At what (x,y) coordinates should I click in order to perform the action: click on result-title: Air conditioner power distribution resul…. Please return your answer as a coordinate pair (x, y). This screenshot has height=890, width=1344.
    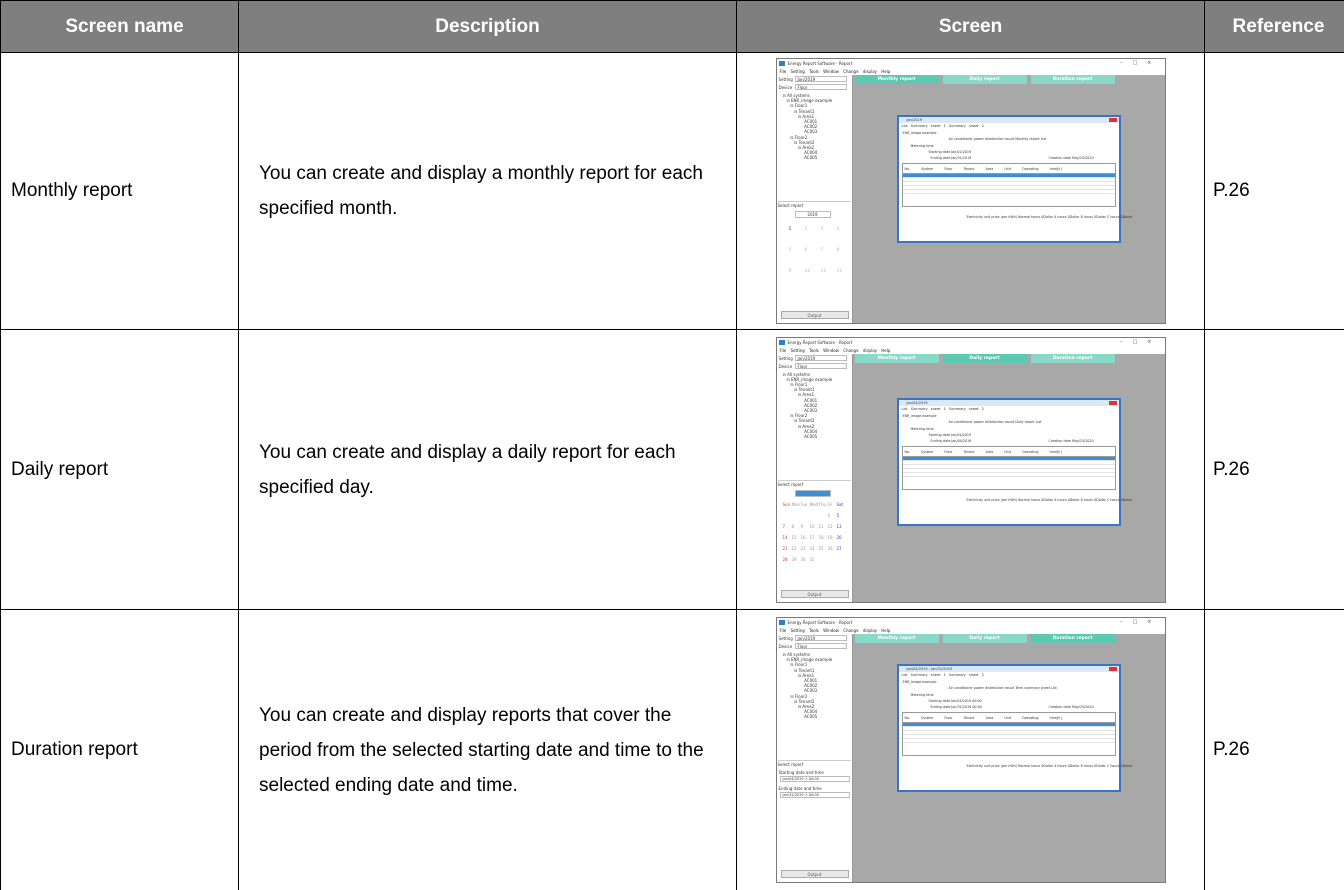
    Looking at the image, I should click on (995, 421).